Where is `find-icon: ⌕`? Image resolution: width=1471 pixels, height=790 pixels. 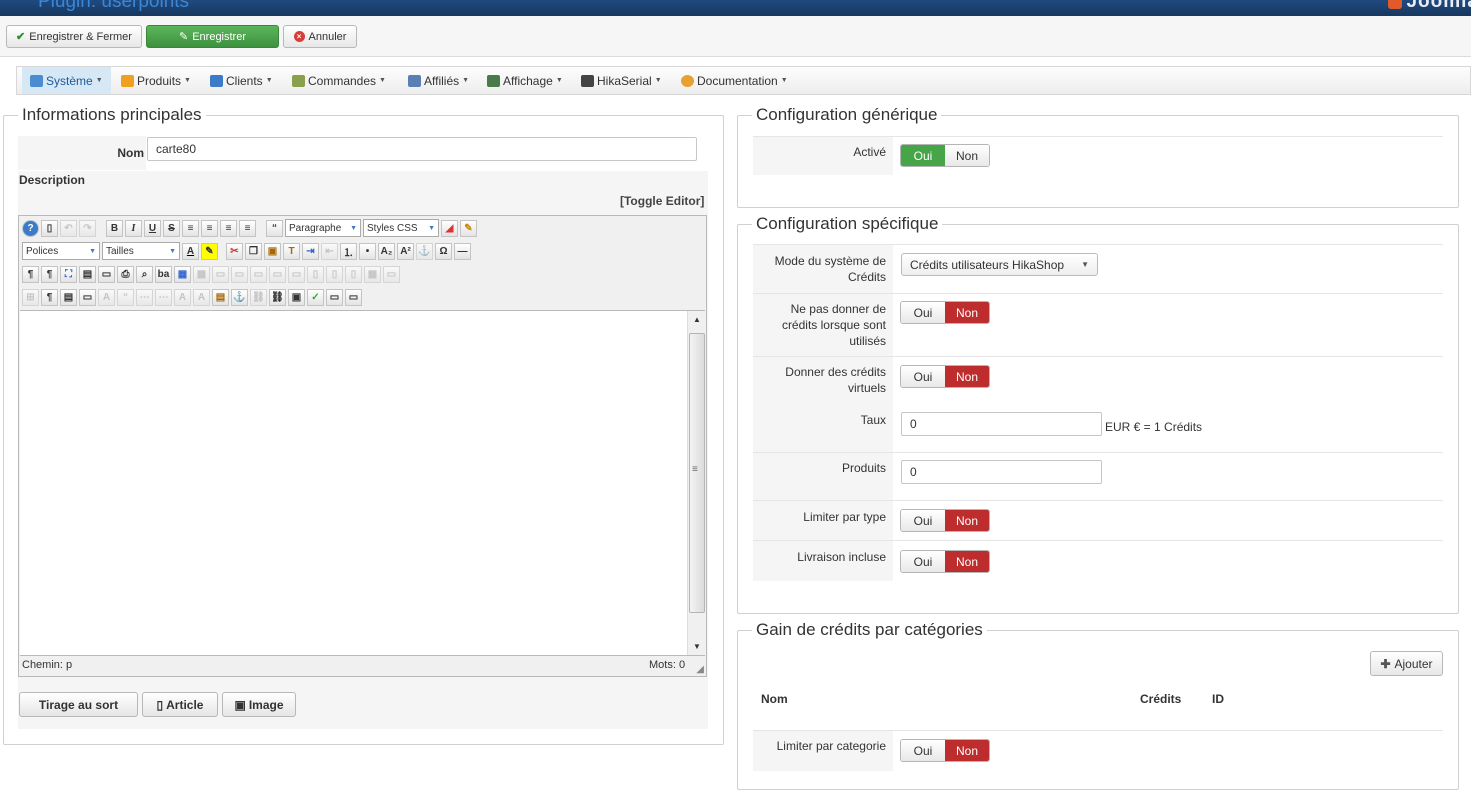 find-icon: ⌕ is located at coordinates (144, 274).